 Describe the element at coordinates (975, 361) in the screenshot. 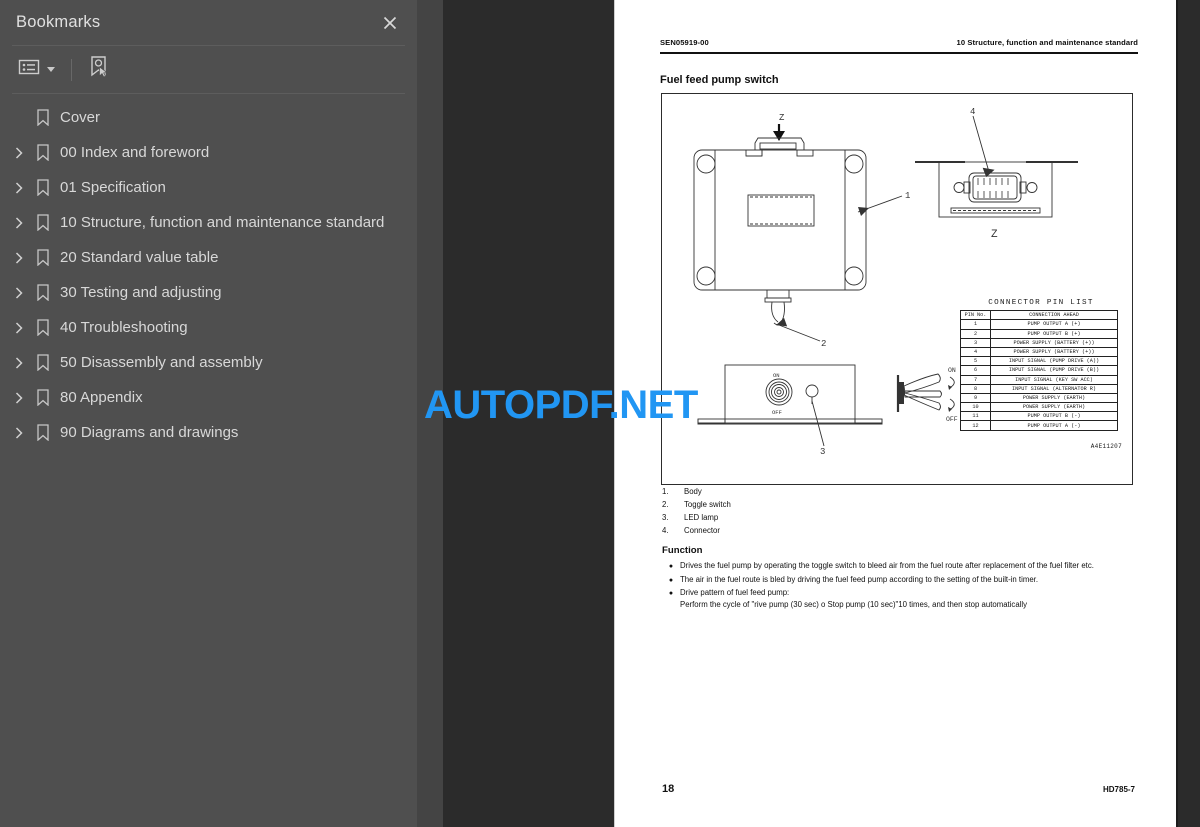

I see `pin-number: 5` at that location.